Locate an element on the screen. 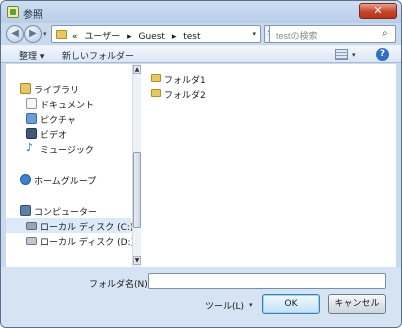 This screenshot has height=328, width=402. address-row: ◀ ▶ ▾ « ユーザー ▸ Guest ▸ test ▾ ⇆ ⌕ is located at coordinates (201, 34).